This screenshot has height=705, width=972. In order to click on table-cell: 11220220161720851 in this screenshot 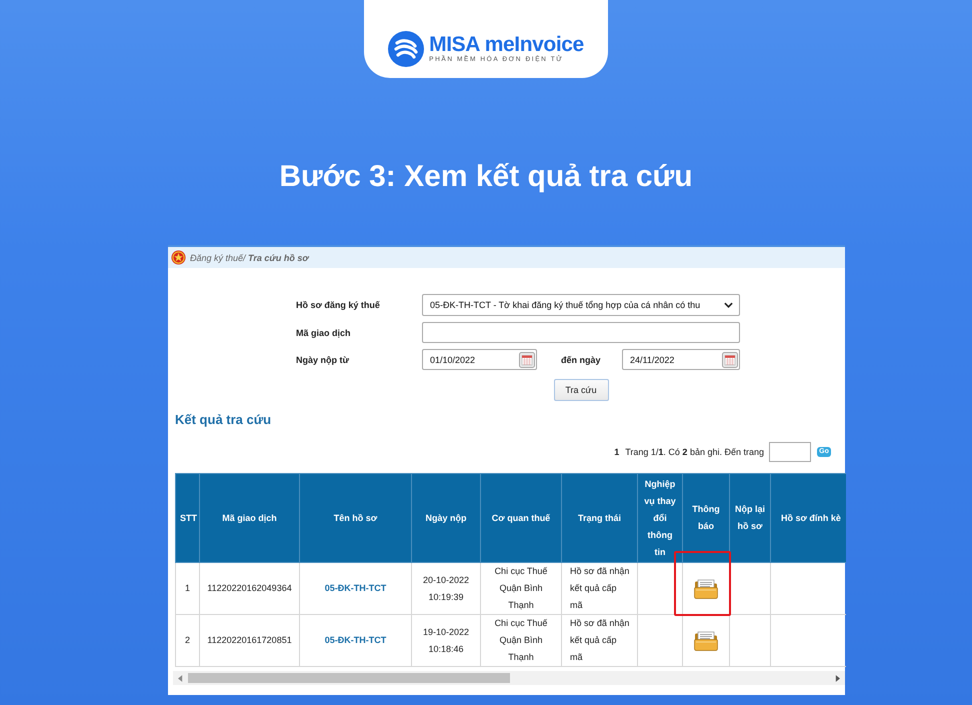, I will do `click(250, 640)`.